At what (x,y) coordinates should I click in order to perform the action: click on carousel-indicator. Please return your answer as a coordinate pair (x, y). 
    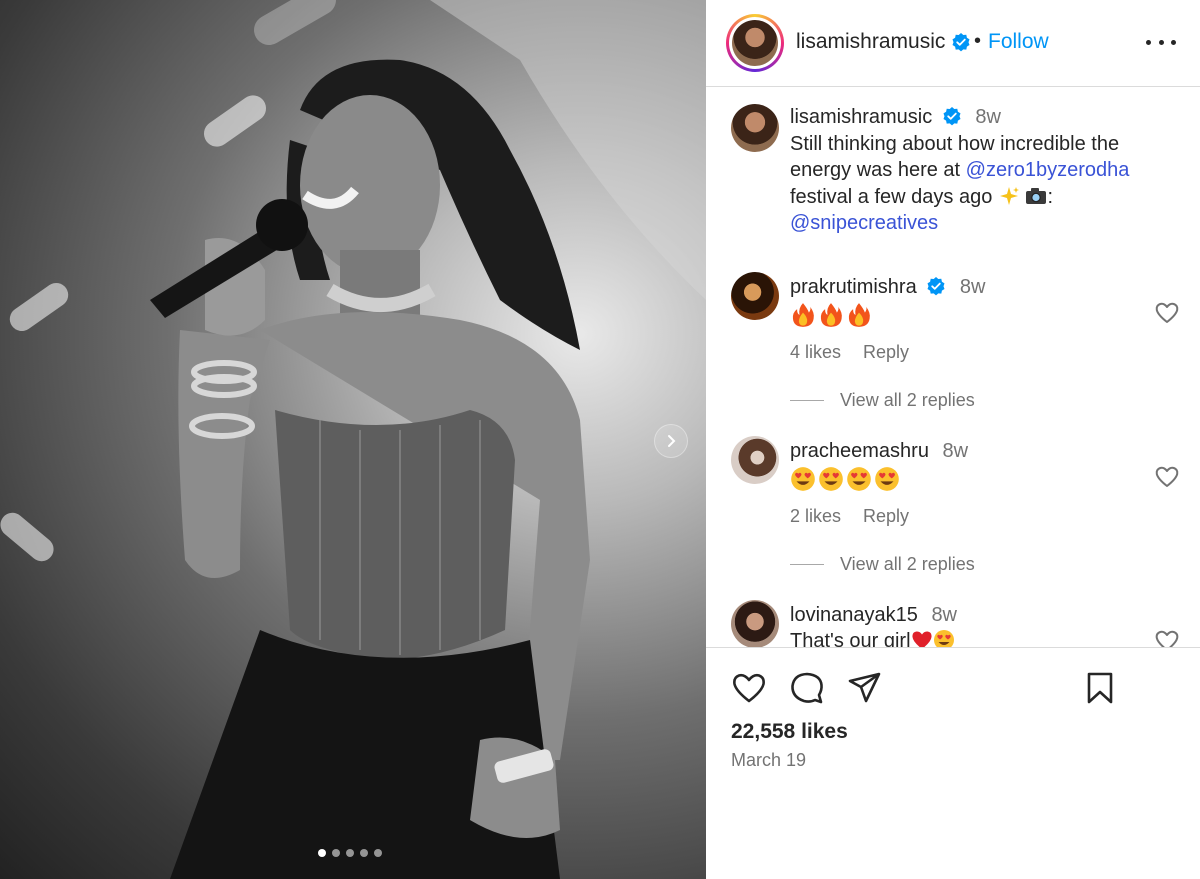
    Looking at the image, I should click on (350, 853).